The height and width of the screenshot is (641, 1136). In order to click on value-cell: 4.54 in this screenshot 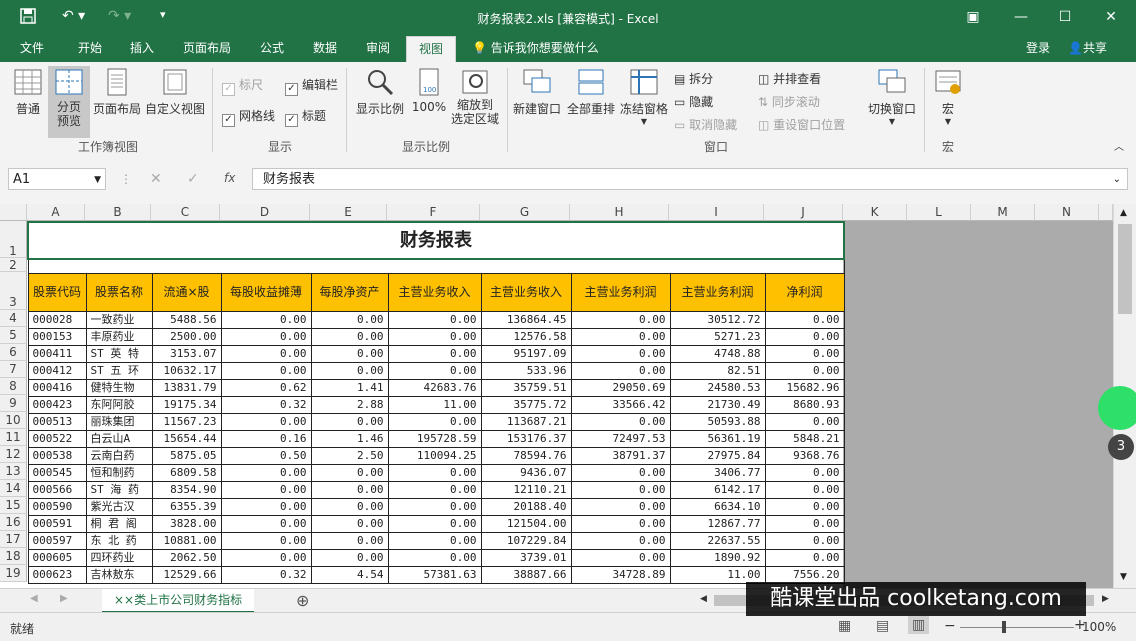, I will do `click(349, 574)`.